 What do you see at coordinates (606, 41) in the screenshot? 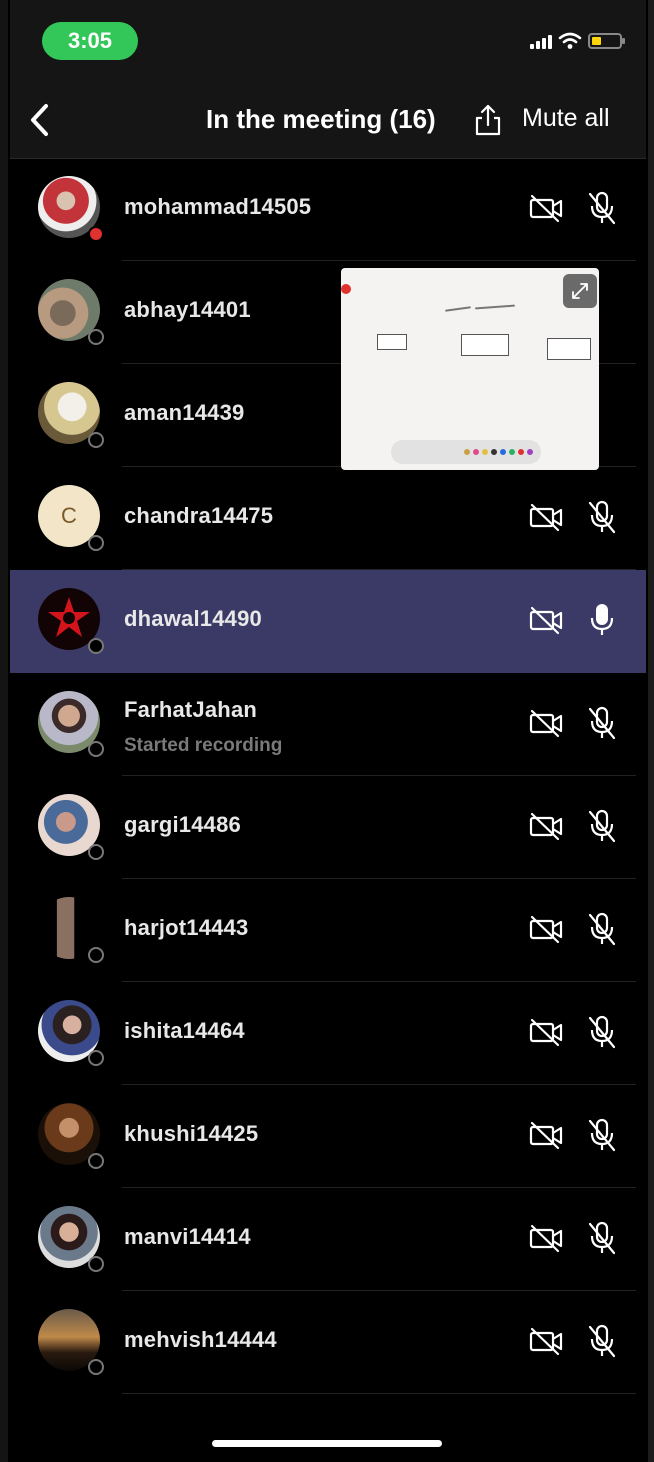
I see `battery-icon` at bounding box center [606, 41].